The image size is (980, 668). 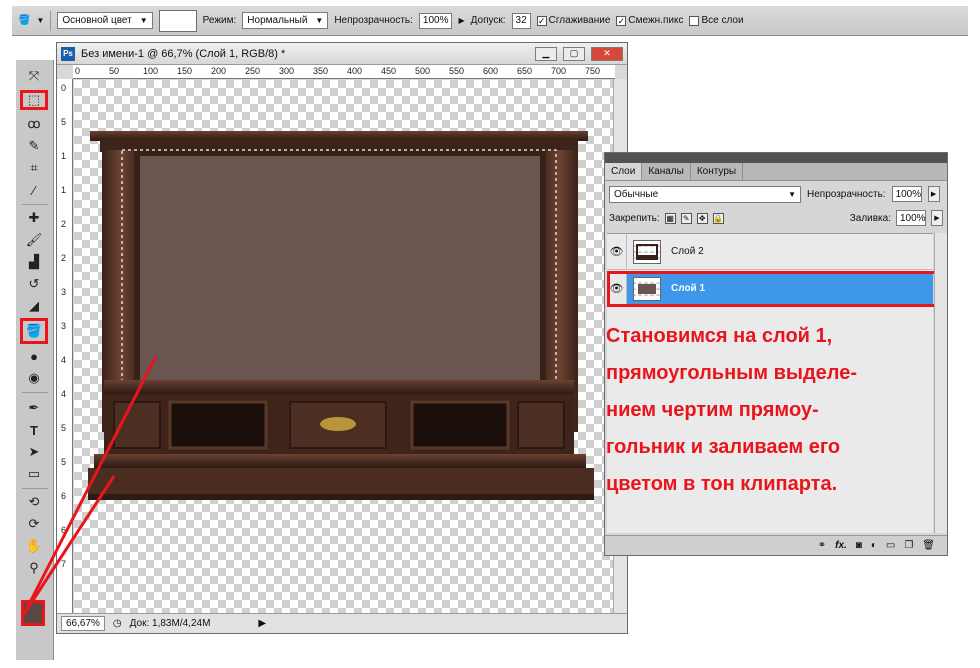 What do you see at coordinates (34, 240) in the screenshot?
I see `brush-icon: 🖌` at bounding box center [34, 240].